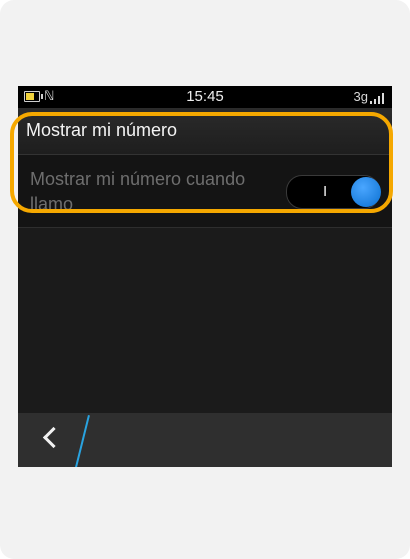 This screenshot has height=559, width=410. I want to click on show-number-toggle: I, so click(333, 192).